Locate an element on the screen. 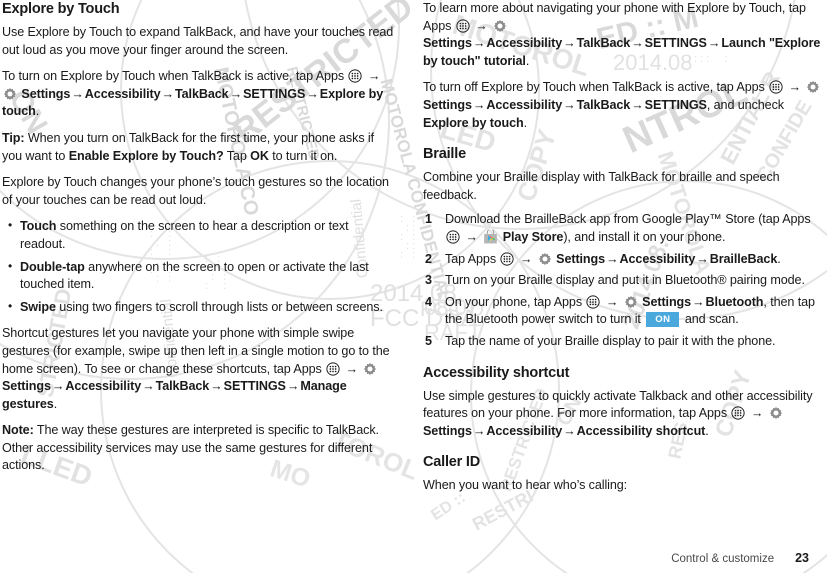 Image resolution: width=827 pixels, height=573 pixels. step-number: 4 is located at coordinates (428, 301).